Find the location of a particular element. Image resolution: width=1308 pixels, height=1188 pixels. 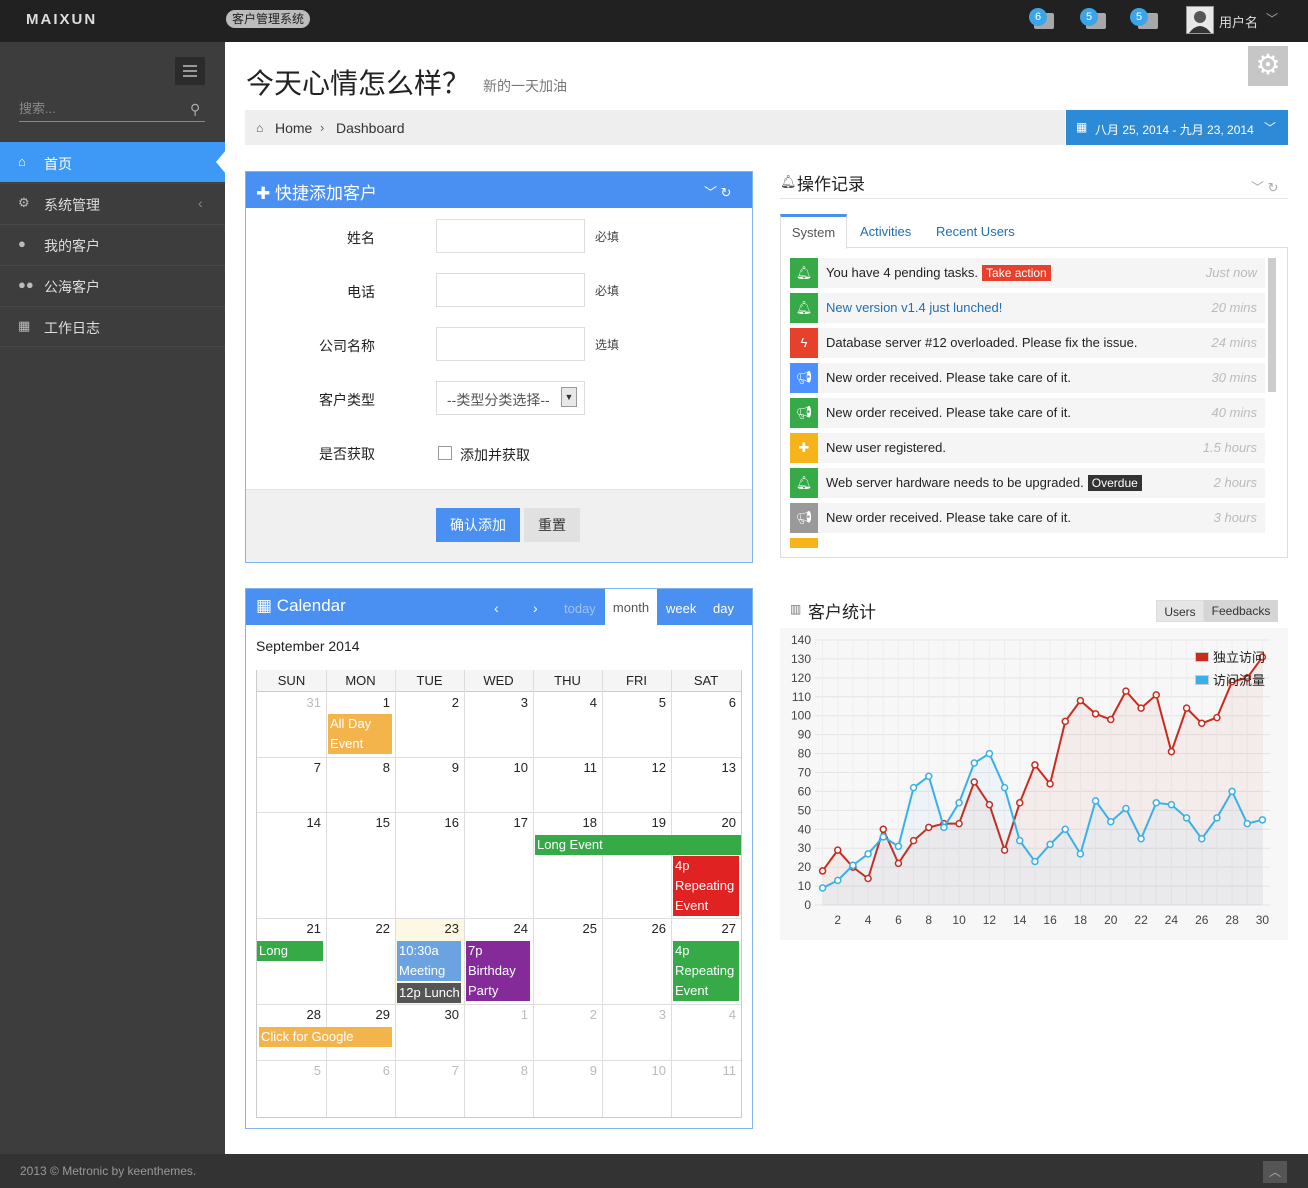

day-number: 25 is located at coordinates (567, 928).